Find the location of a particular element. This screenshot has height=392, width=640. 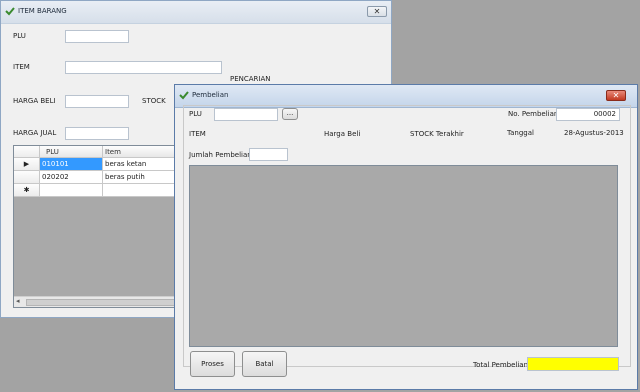

proses-button: Proses is located at coordinates (212, 364).